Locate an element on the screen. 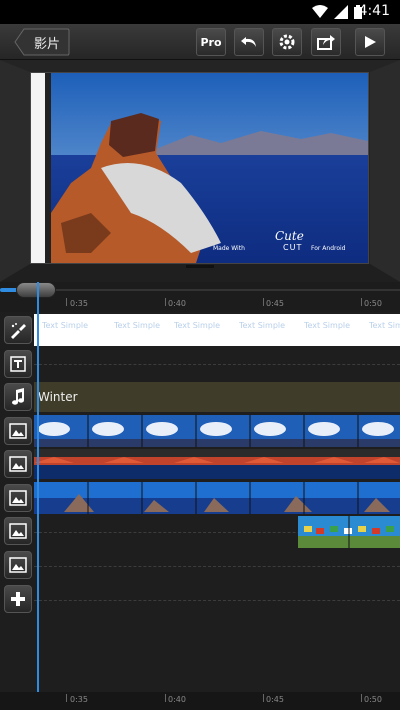 The image size is (400, 710). rocks-filmstrip is located at coordinates (217, 464).